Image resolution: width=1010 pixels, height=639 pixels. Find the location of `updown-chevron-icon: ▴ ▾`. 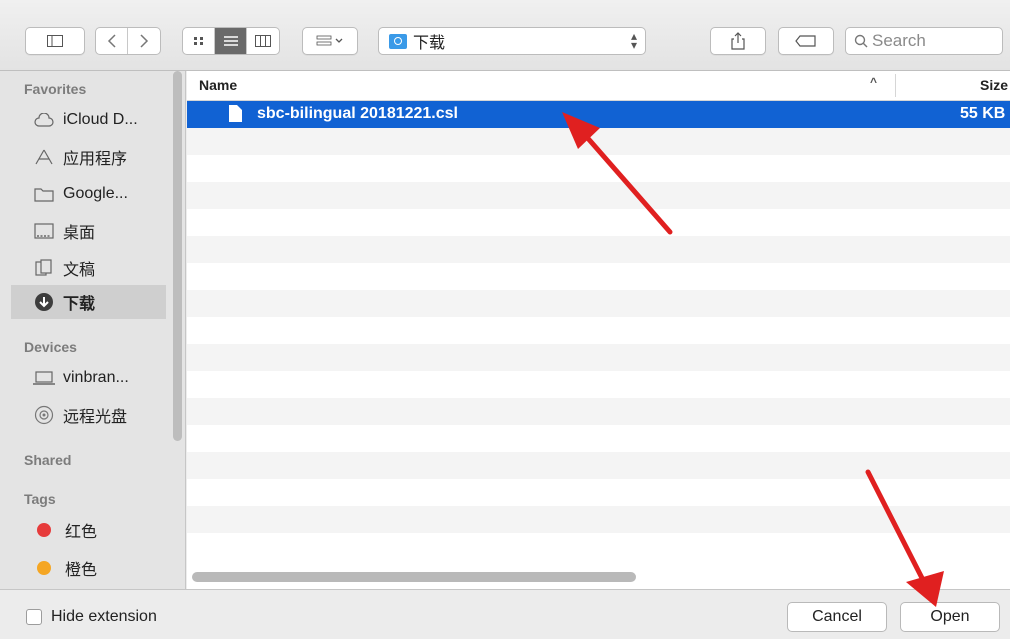

updown-chevron-icon: ▴ ▾ is located at coordinates (633, 40).